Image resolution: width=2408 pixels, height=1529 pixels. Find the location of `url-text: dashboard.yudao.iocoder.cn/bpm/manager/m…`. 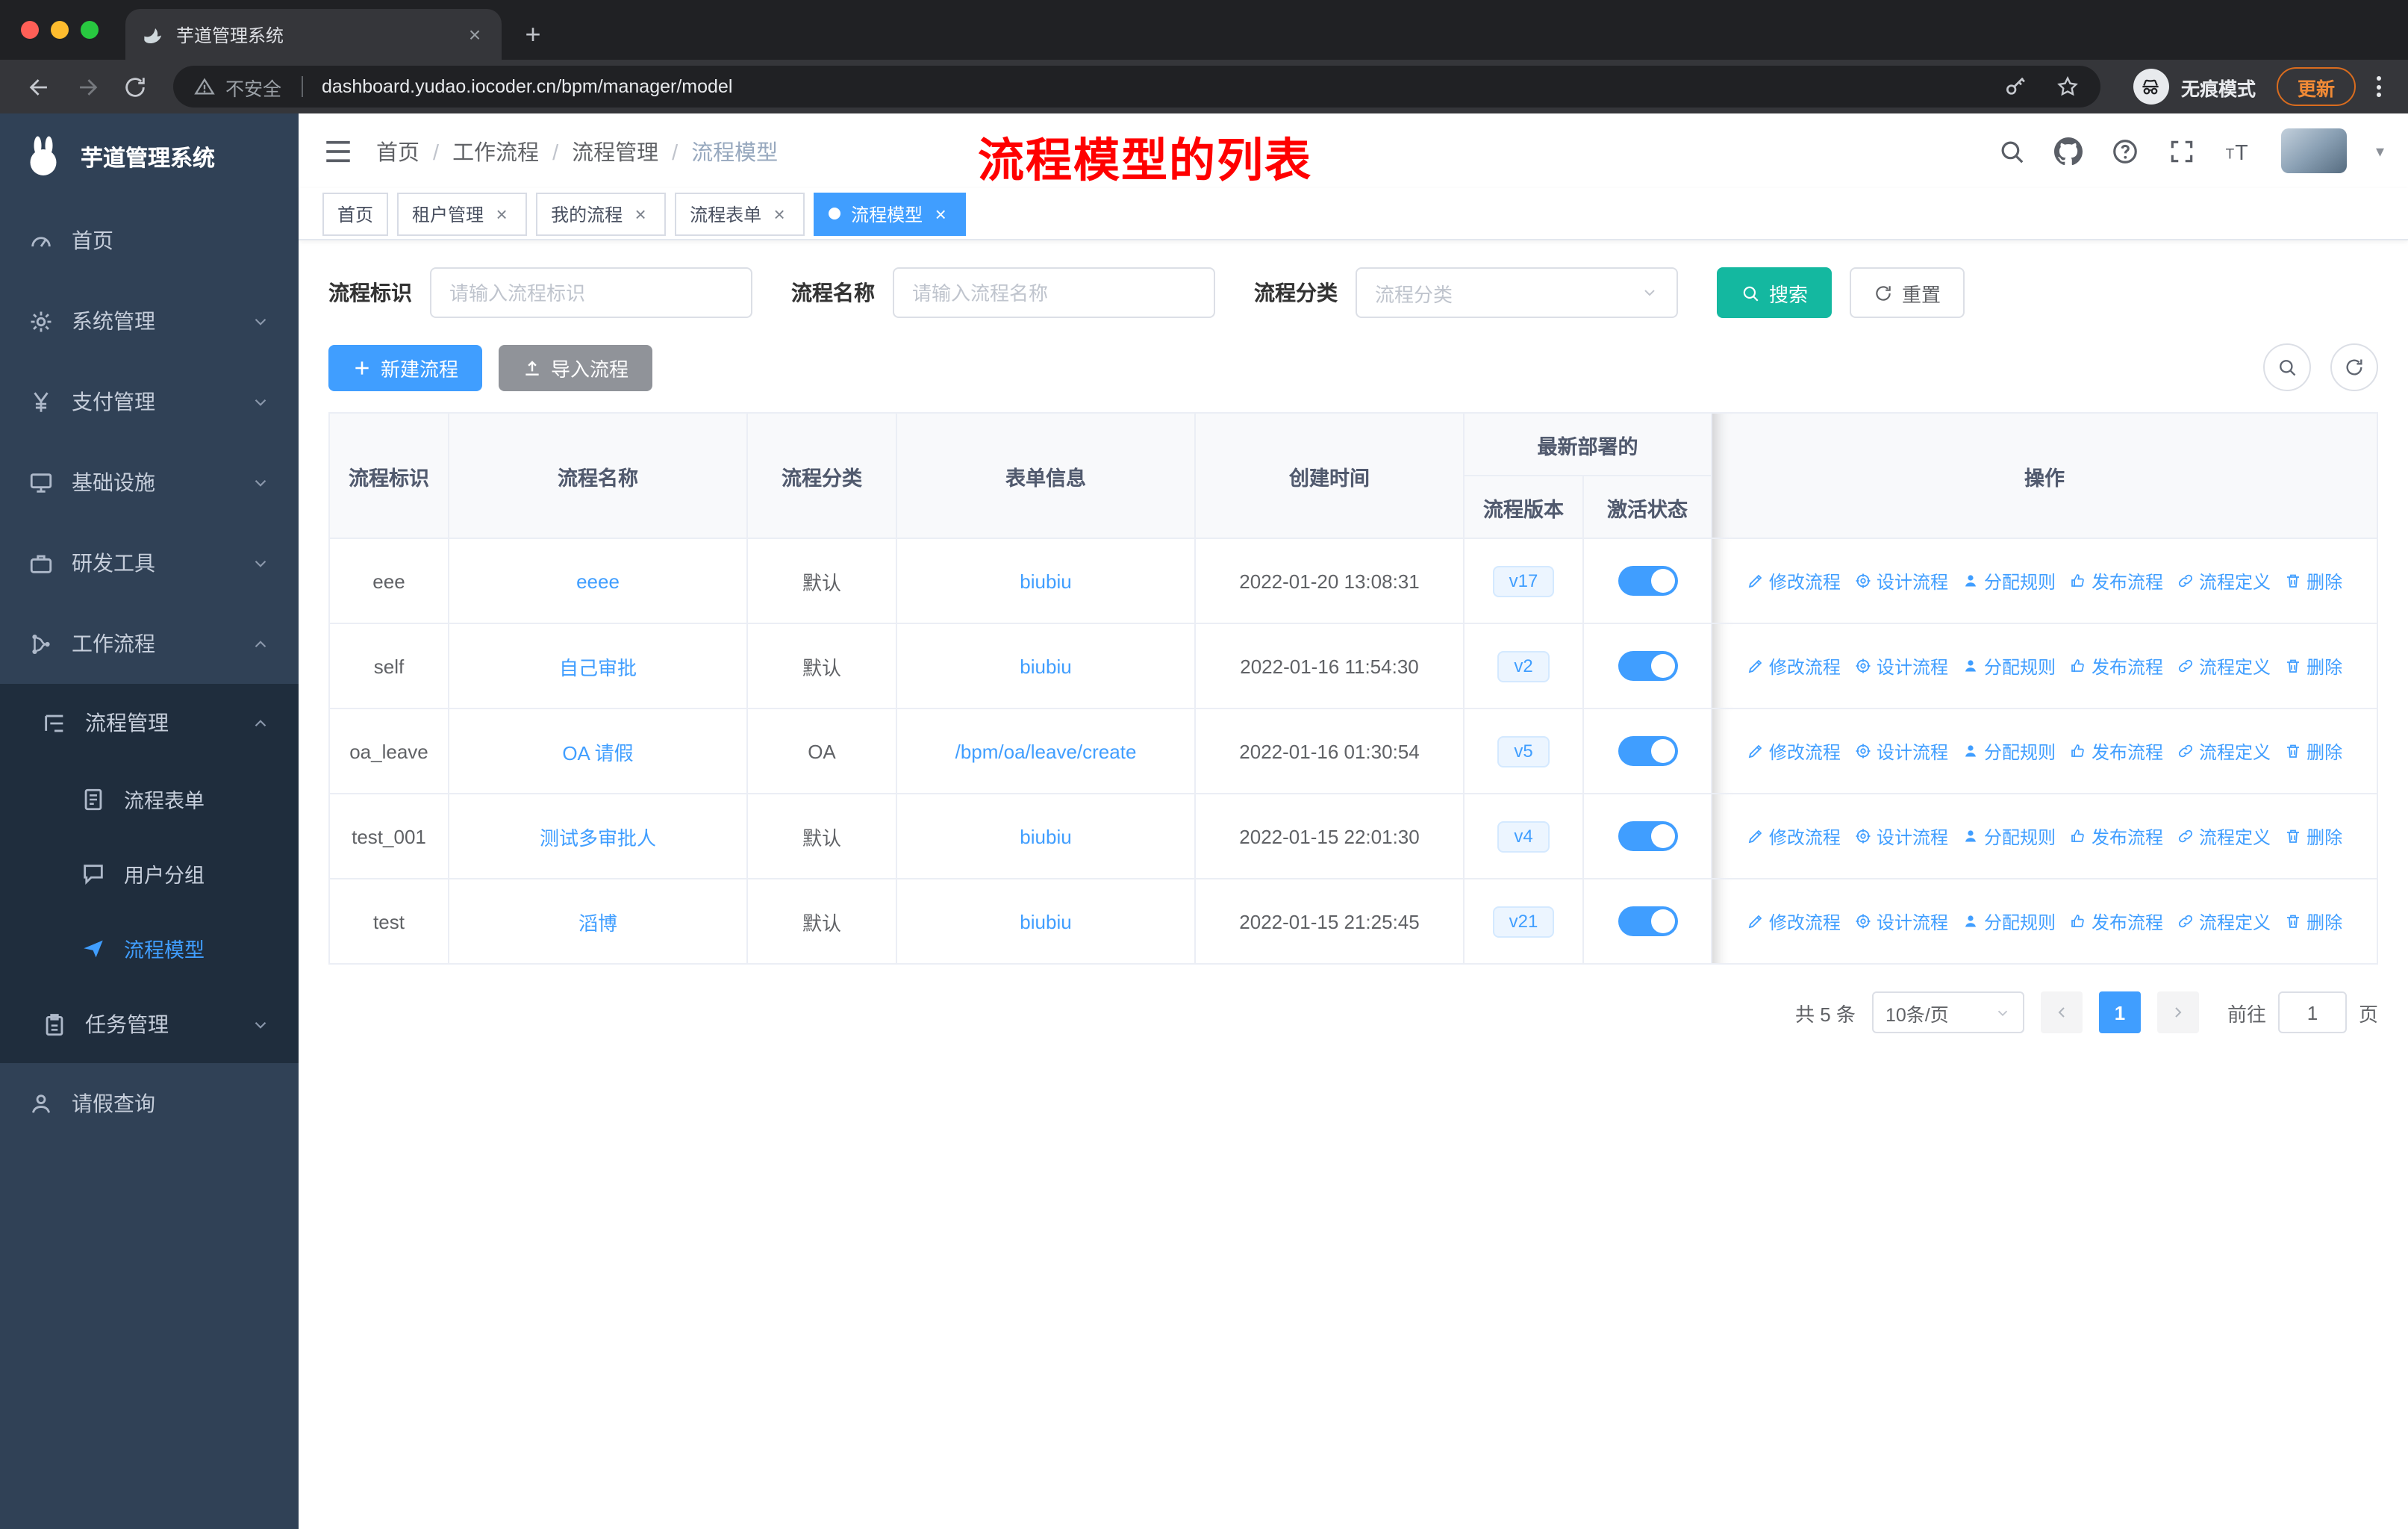

url-text: dashboard.yudao.iocoder.cn/bpm/manager/m… is located at coordinates (1148, 86).